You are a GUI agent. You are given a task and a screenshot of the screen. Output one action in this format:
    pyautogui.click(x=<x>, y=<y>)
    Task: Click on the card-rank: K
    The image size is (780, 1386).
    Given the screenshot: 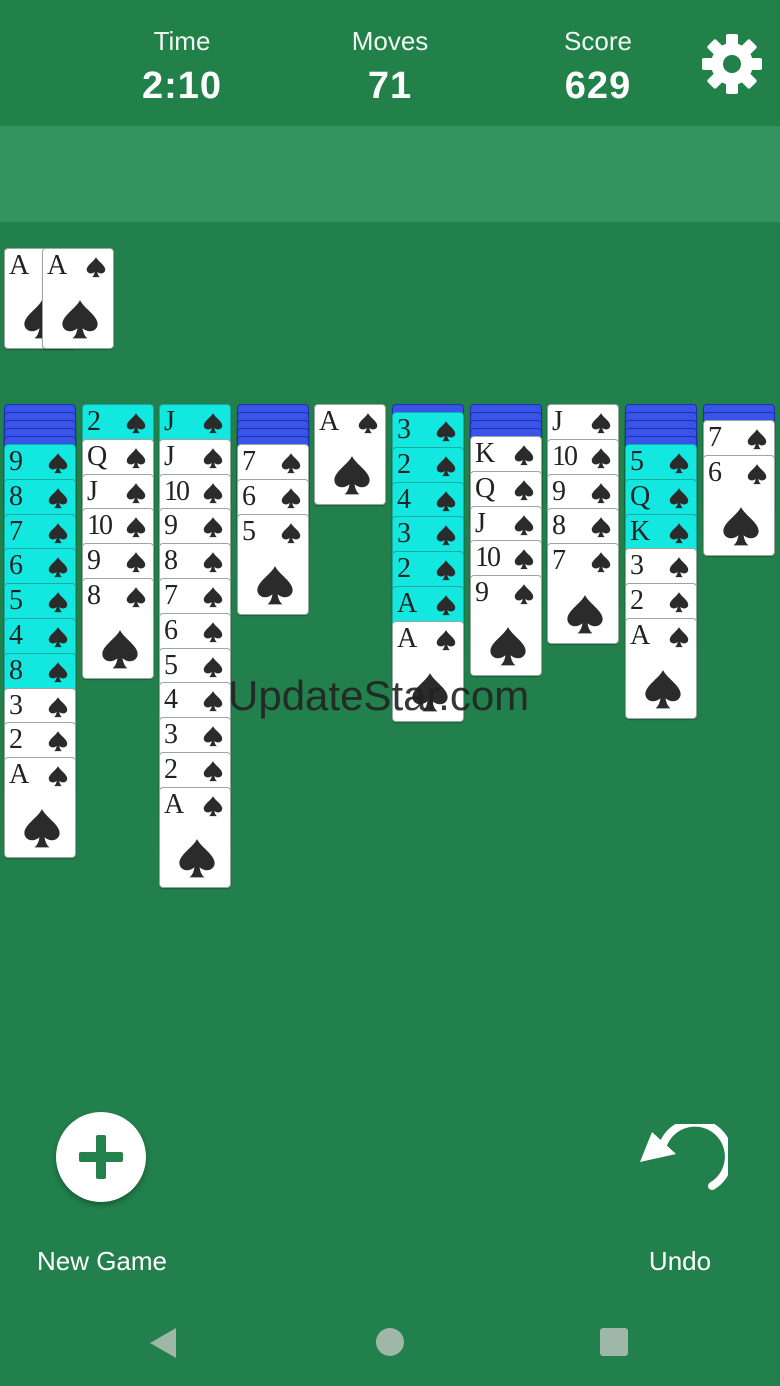 What is the action you would take?
    pyautogui.click(x=485, y=453)
    